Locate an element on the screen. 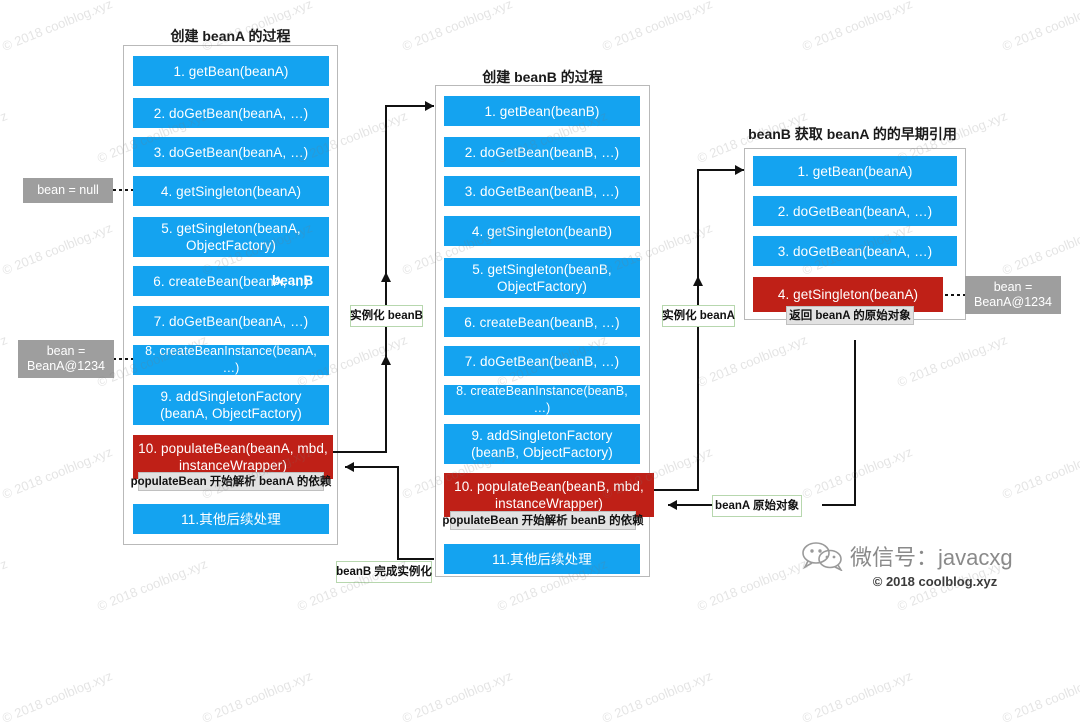 This screenshot has height=726, width=1080. value-label-bean-ref-right: bean = BeanA@1234 is located at coordinates (1013, 295).